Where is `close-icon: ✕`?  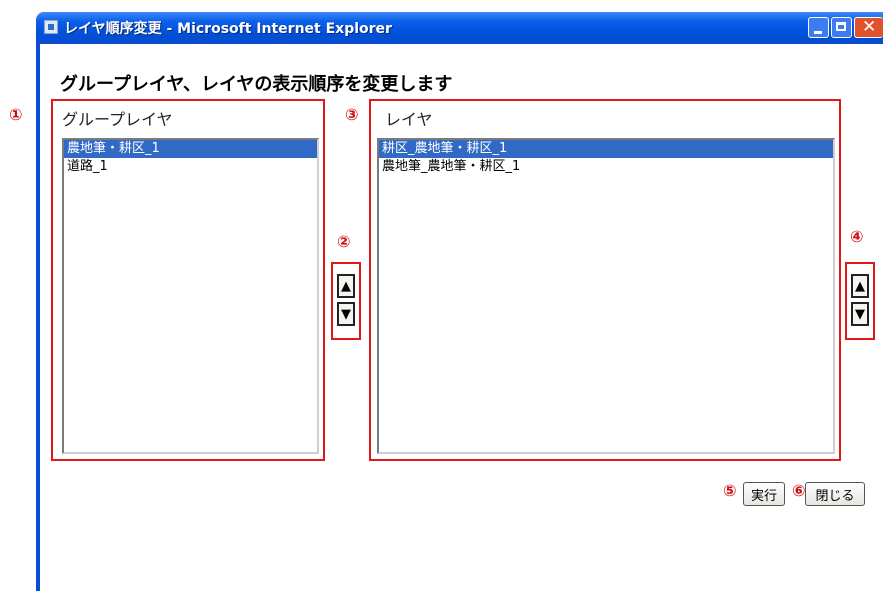
close-icon: ✕ is located at coordinates (869, 27).